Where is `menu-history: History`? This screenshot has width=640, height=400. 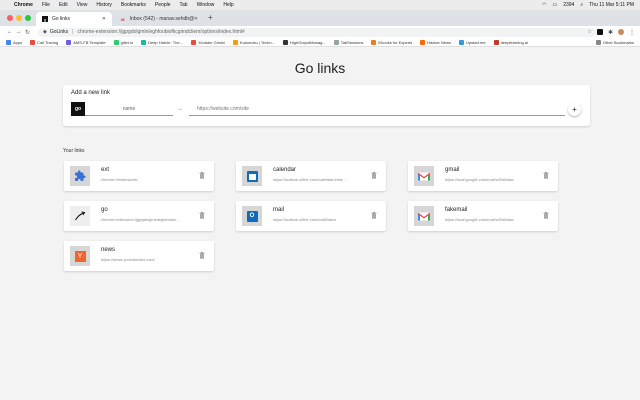
menu-history: History is located at coordinates (104, 5).